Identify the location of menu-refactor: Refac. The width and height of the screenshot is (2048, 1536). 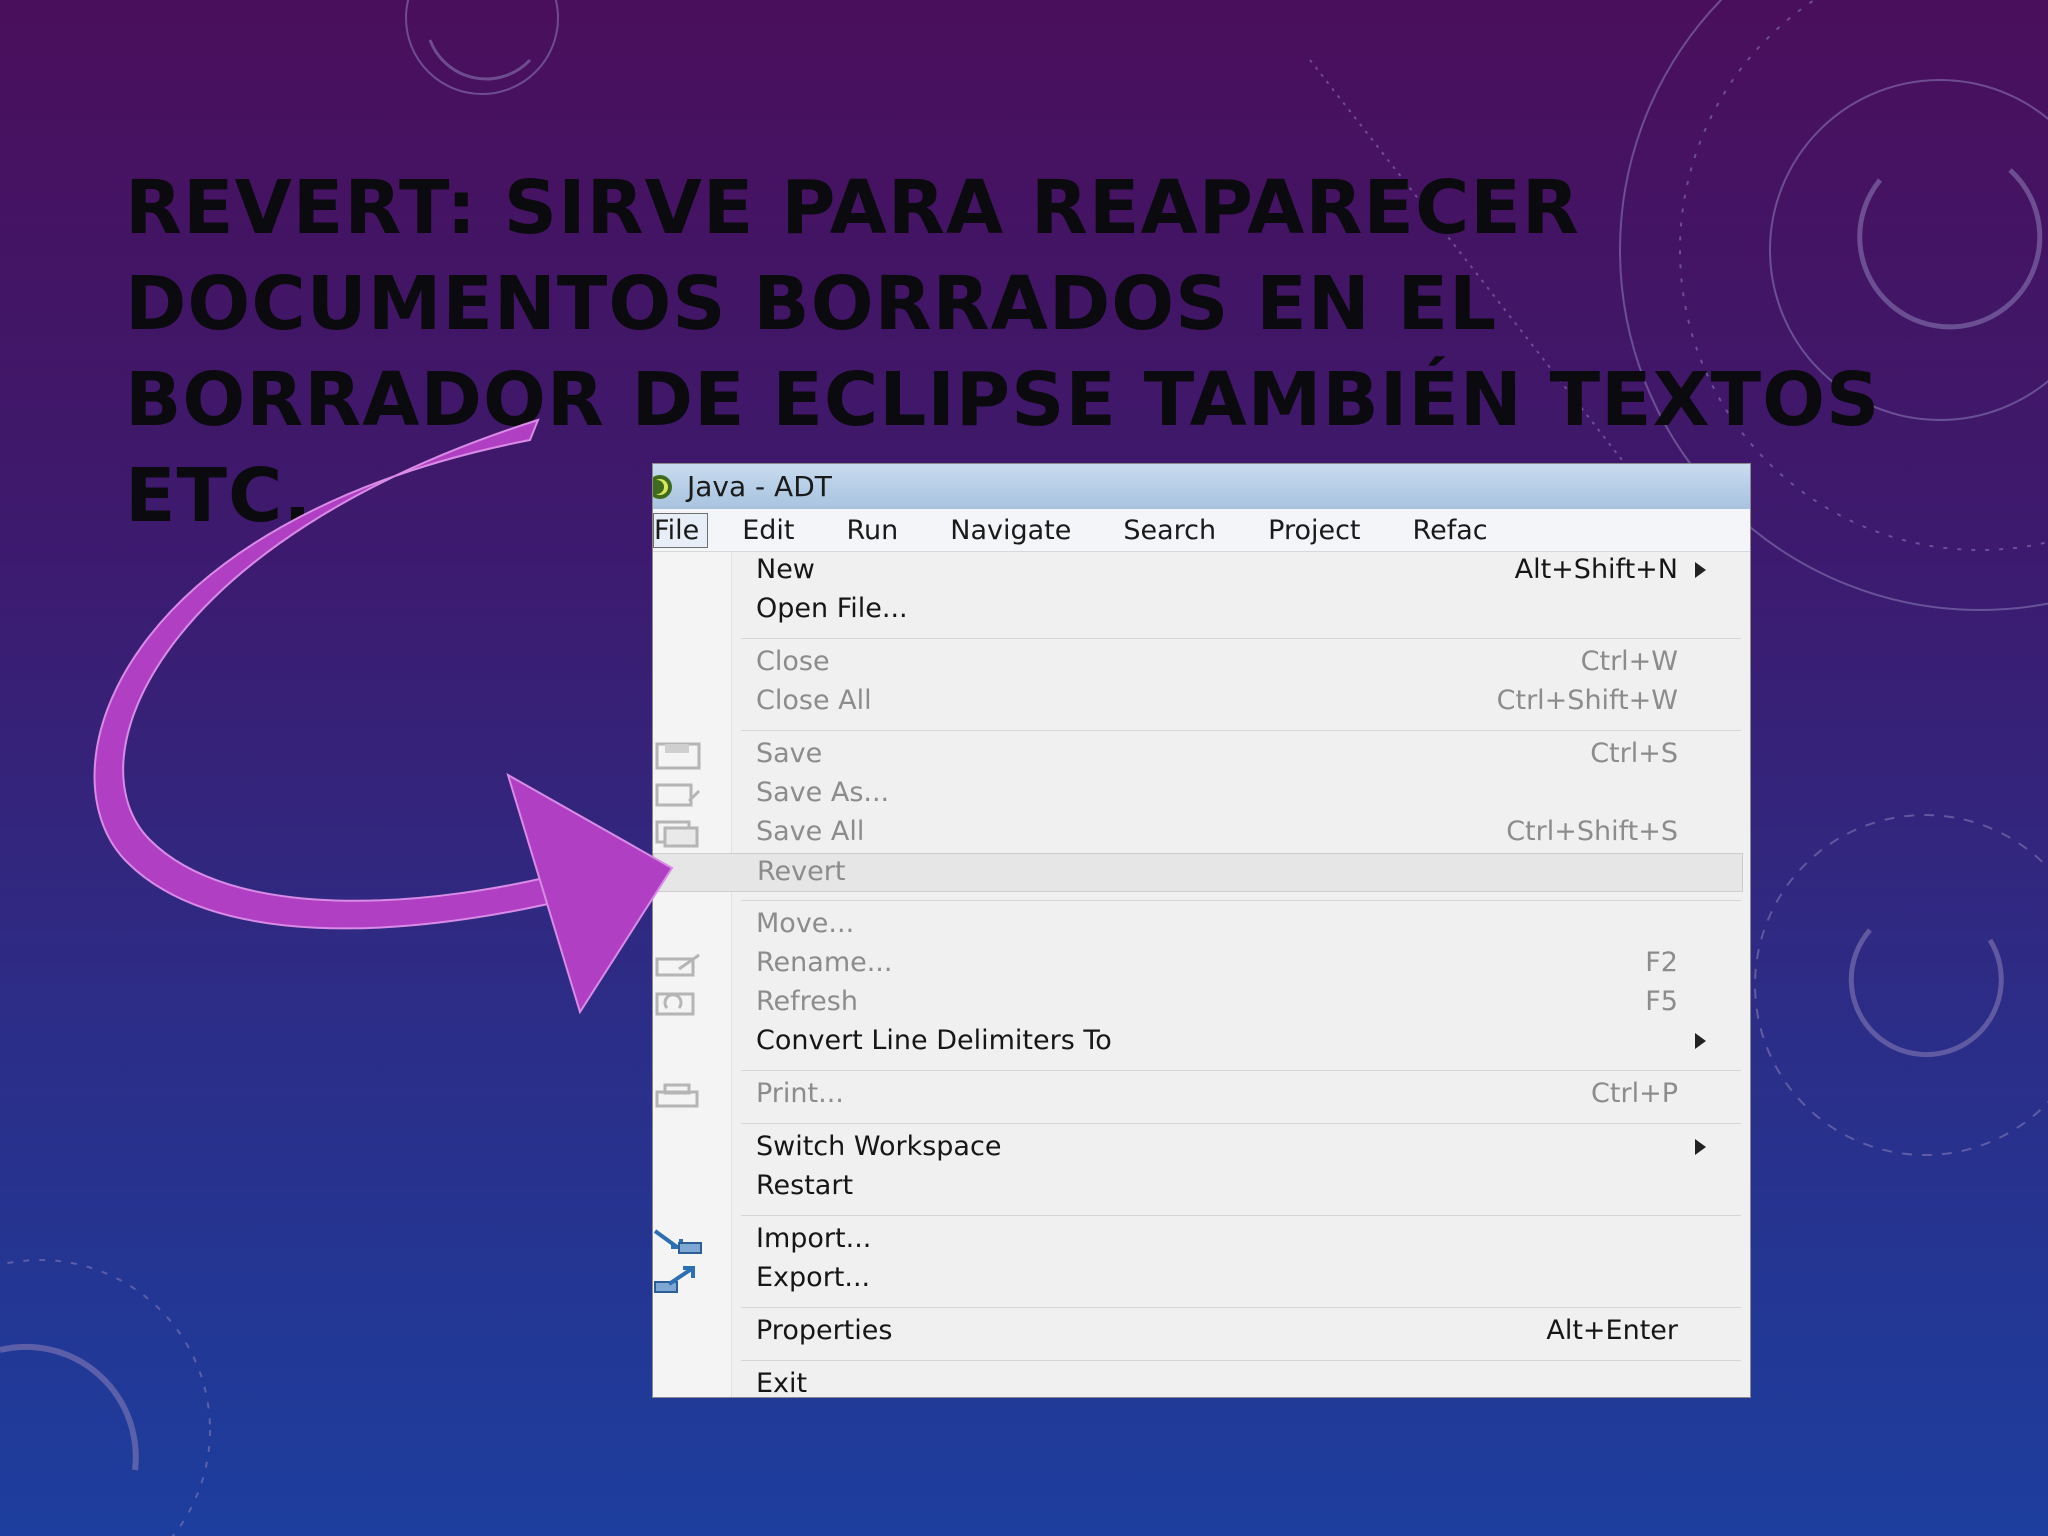
(1450, 530).